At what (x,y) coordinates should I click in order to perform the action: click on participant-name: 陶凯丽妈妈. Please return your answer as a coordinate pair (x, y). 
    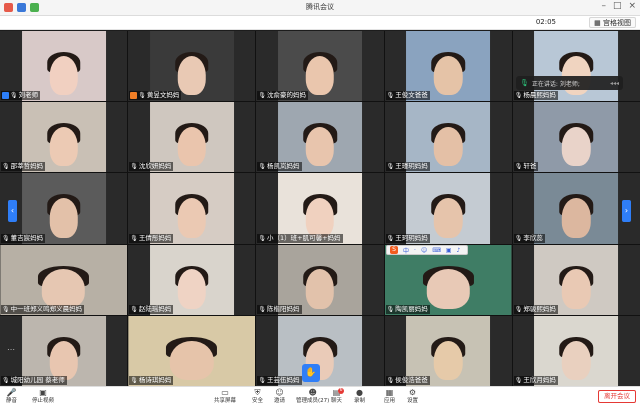
    Looking at the image, I should click on (411, 308).